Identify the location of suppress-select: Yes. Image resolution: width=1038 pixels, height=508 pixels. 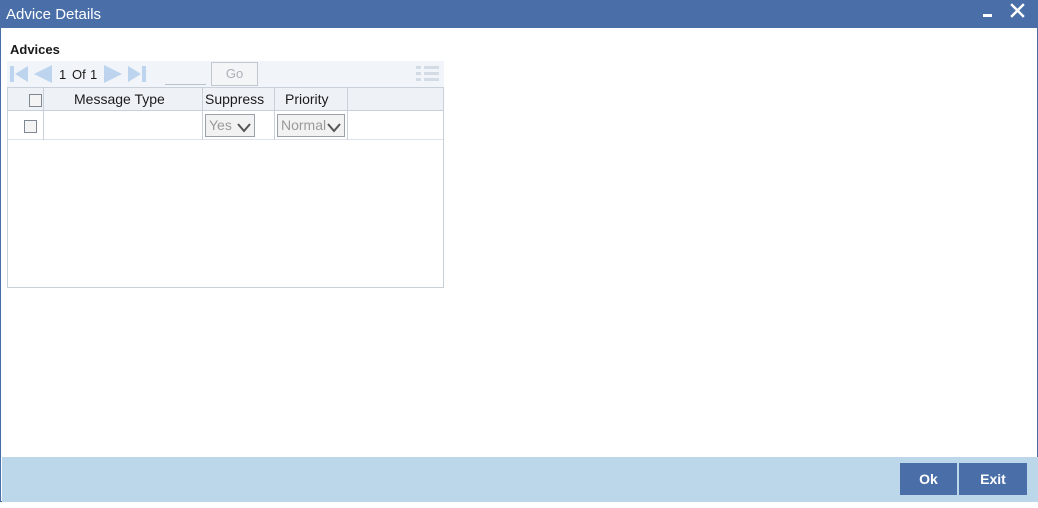
(230, 125).